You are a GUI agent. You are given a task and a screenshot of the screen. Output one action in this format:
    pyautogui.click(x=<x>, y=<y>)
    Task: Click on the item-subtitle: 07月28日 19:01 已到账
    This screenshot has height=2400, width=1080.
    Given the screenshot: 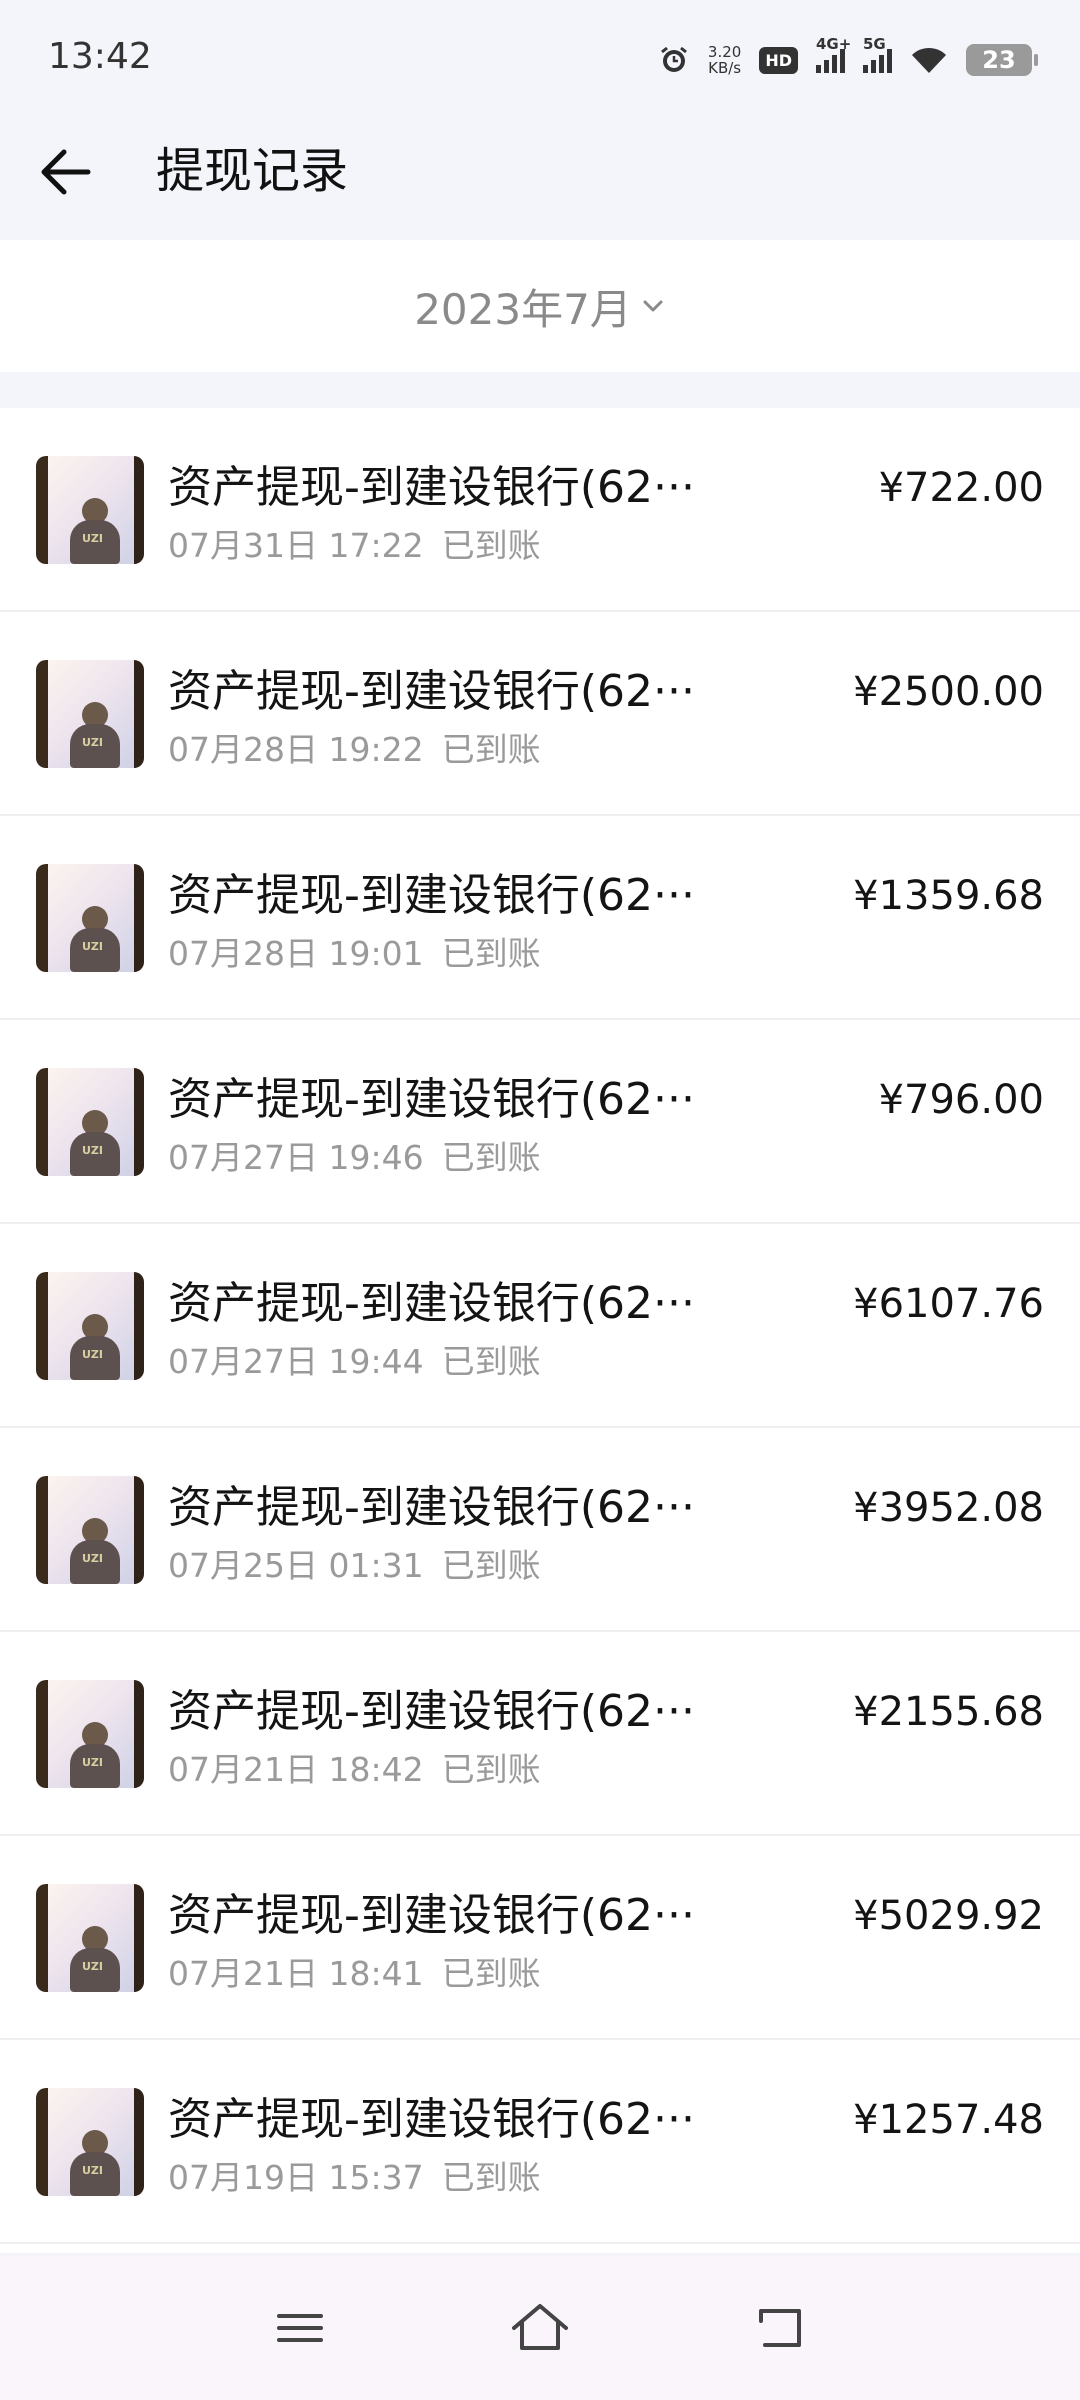 What is the action you would take?
    pyautogui.click(x=354, y=954)
    